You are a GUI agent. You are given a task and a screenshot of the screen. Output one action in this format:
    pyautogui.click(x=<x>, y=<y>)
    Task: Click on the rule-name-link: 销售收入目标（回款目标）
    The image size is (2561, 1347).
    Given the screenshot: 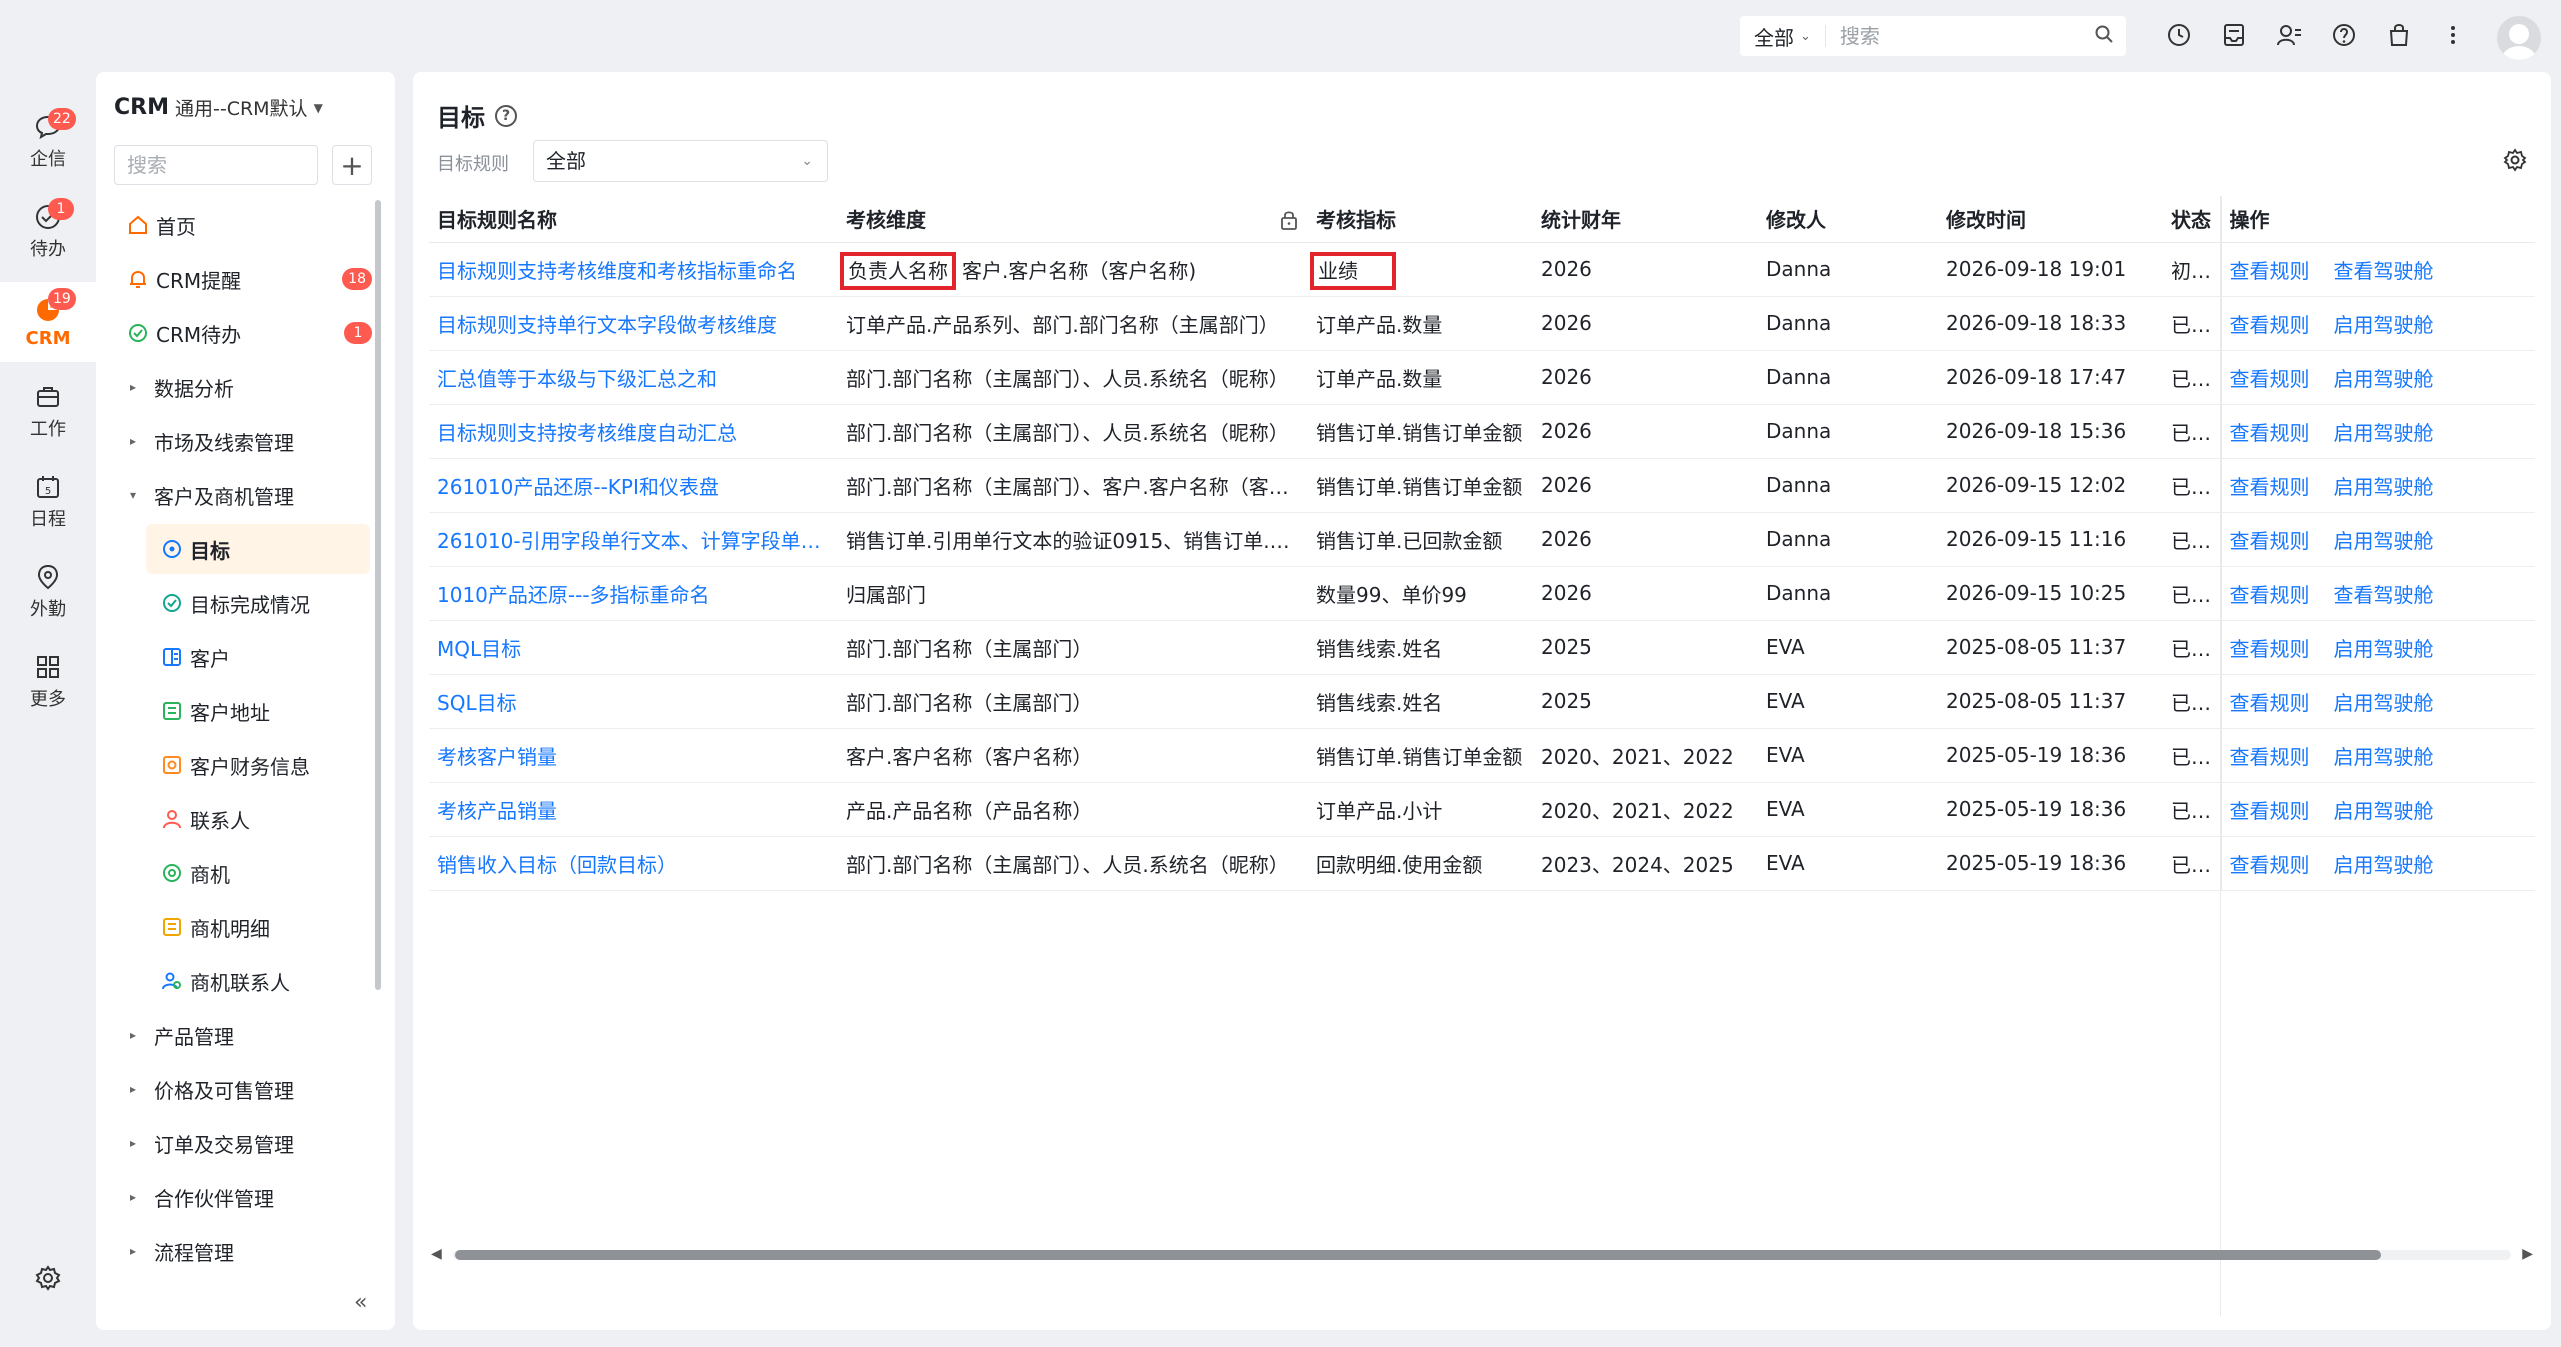 What is the action you would take?
    pyautogui.click(x=633, y=863)
    